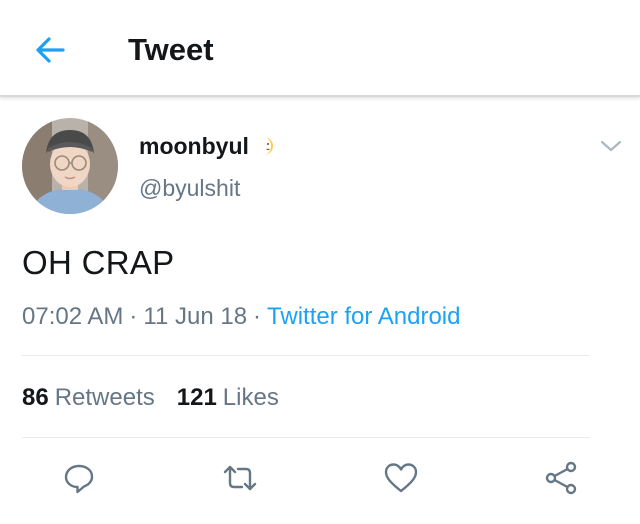 The image size is (640, 524). I want to click on likes-label: Likes, so click(250, 397).